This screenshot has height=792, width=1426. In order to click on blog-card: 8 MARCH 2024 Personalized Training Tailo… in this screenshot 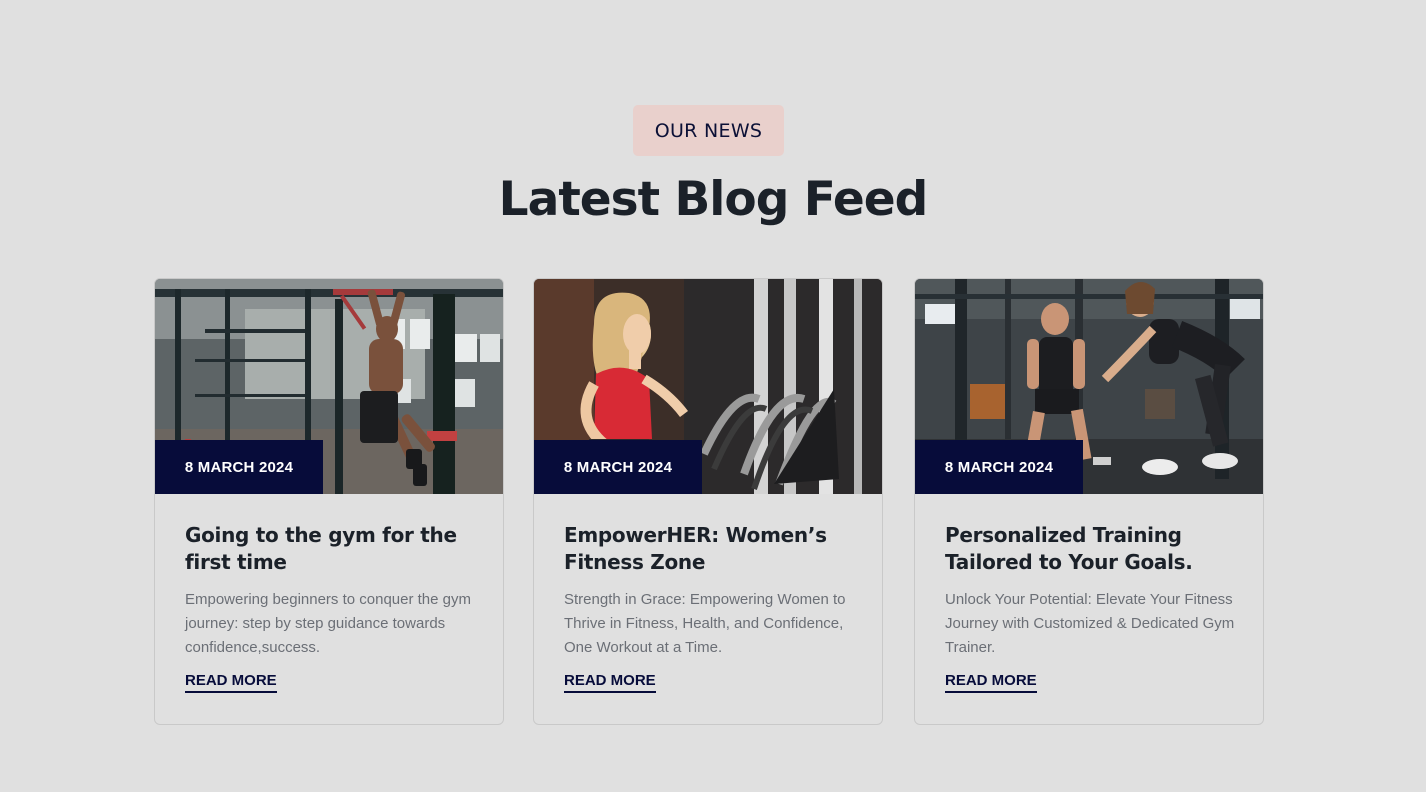, I will do `click(1089, 501)`.